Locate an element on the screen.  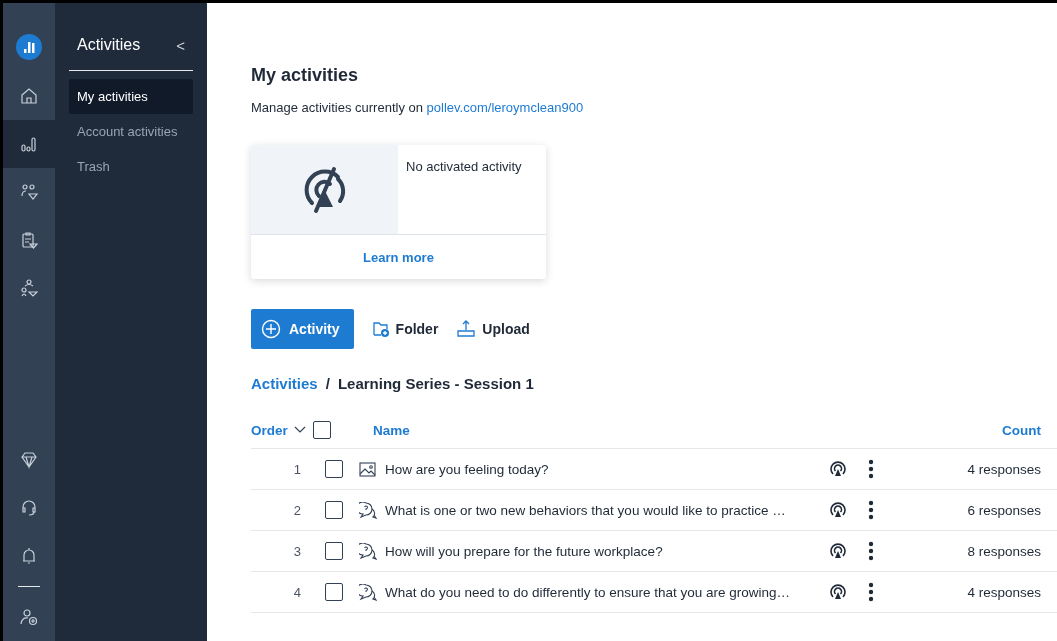
order-number: 3 is located at coordinates (297, 551).